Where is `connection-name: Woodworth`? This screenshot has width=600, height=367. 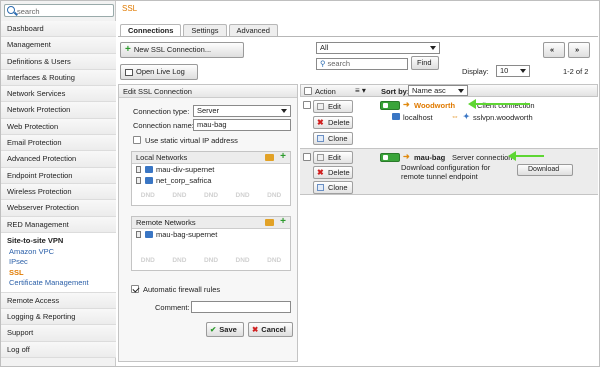 connection-name: Woodworth is located at coordinates (435, 105).